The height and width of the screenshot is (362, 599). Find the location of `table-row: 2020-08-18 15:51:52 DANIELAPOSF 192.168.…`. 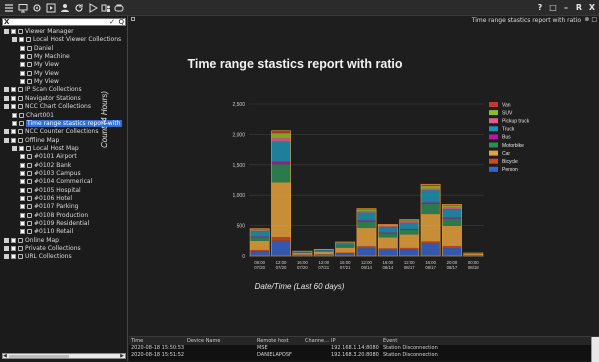

table-row: 2020-08-18 15:51:52 DANIELAPOSF 192.168.… is located at coordinates (364, 355).